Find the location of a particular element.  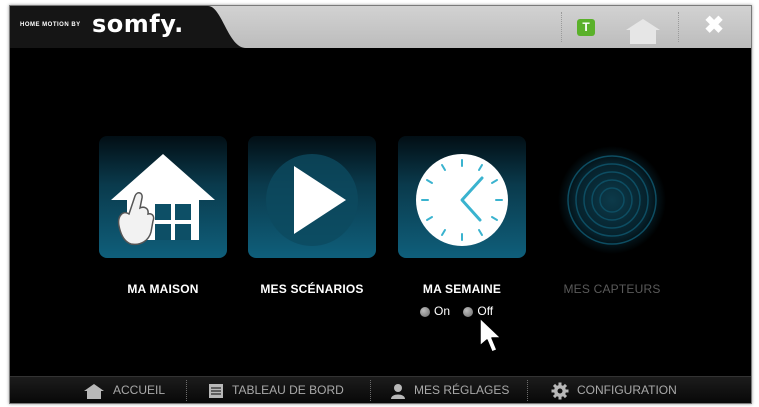

radio-on: On is located at coordinates (435, 311).